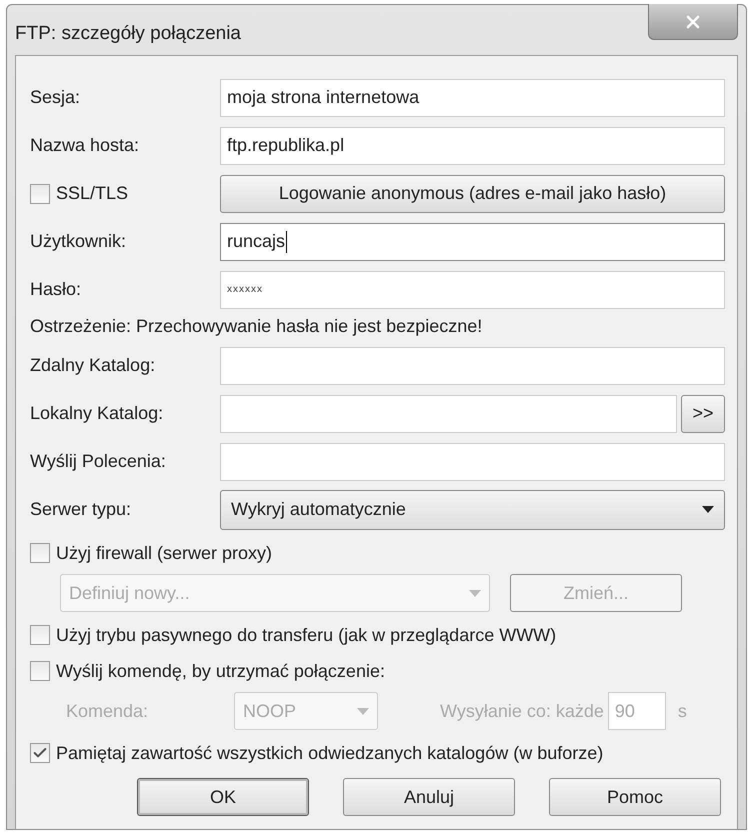 The height and width of the screenshot is (834, 753). Describe the element at coordinates (220, 671) in the screenshot. I see `checkbox-label: Wyślij komendę, by utrzymać połączenie:` at that location.